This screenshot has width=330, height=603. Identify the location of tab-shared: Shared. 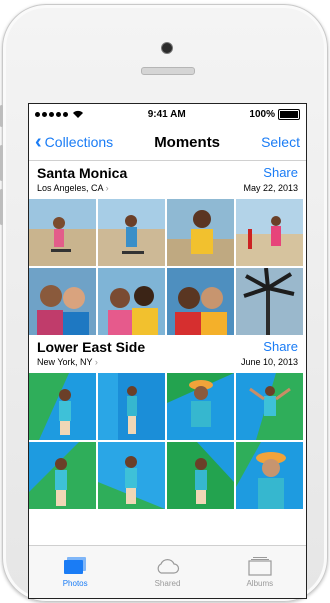
(167, 572).